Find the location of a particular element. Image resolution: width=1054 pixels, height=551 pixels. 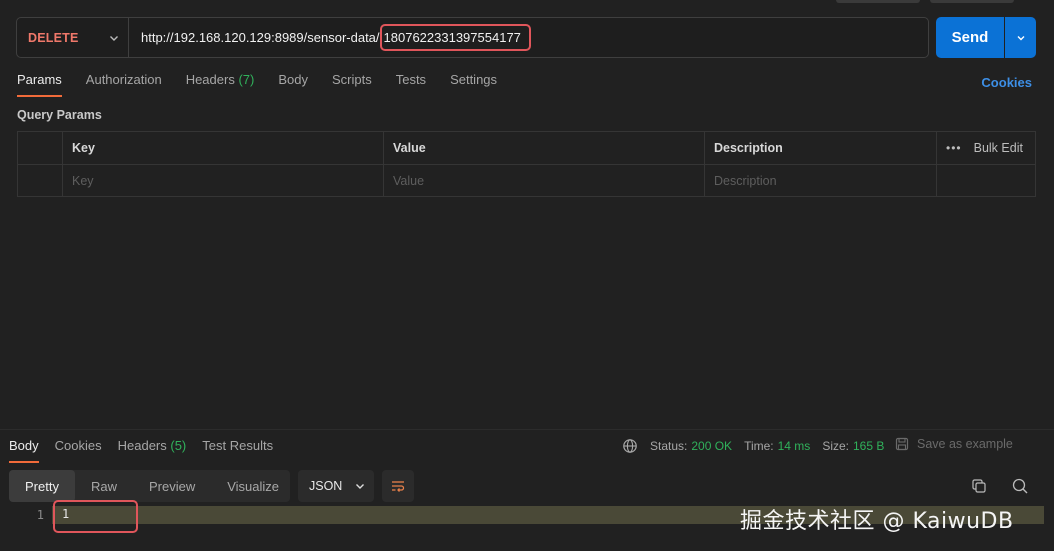

params-row-checkbox is located at coordinates (40, 180).